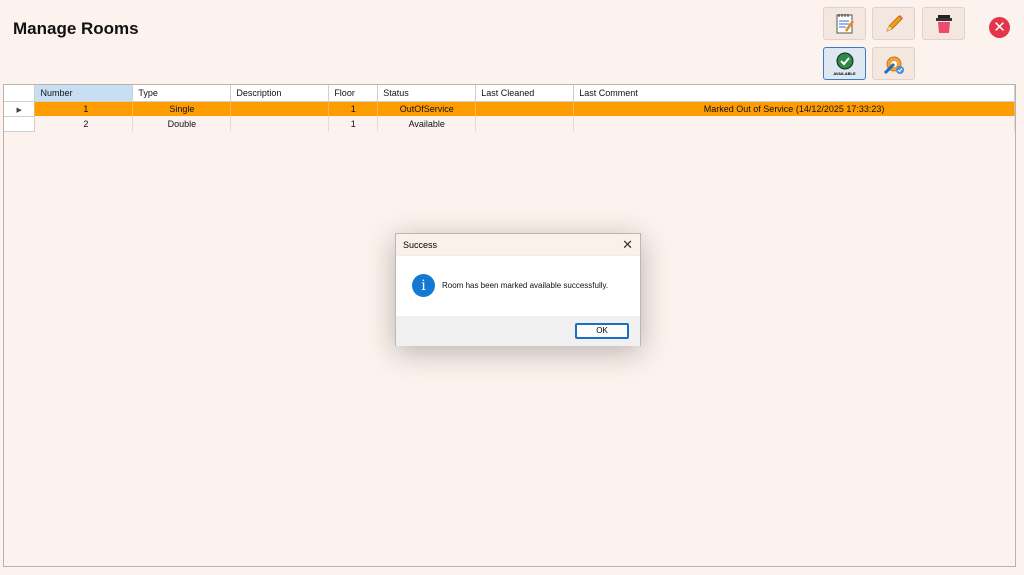  I want to click on column-header-status: Status, so click(427, 93).